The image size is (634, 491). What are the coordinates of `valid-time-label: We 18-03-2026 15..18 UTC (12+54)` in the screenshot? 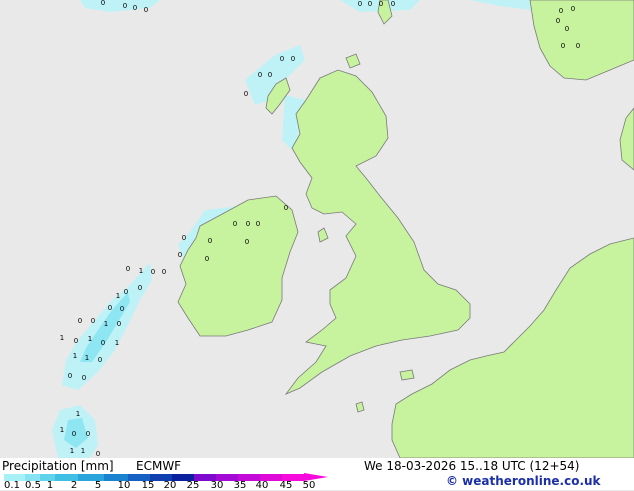 It's located at (472, 466).